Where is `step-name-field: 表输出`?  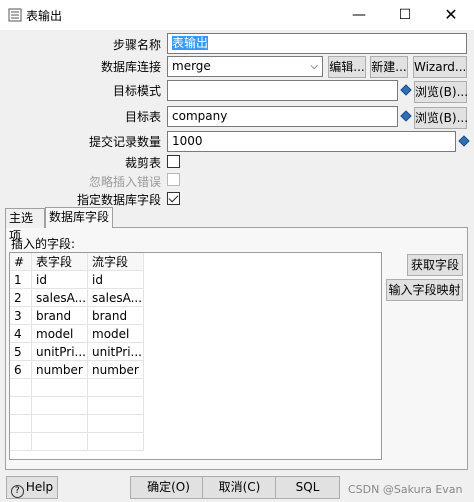
step-name-field: 表输出 is located at coordinates (317, 43).